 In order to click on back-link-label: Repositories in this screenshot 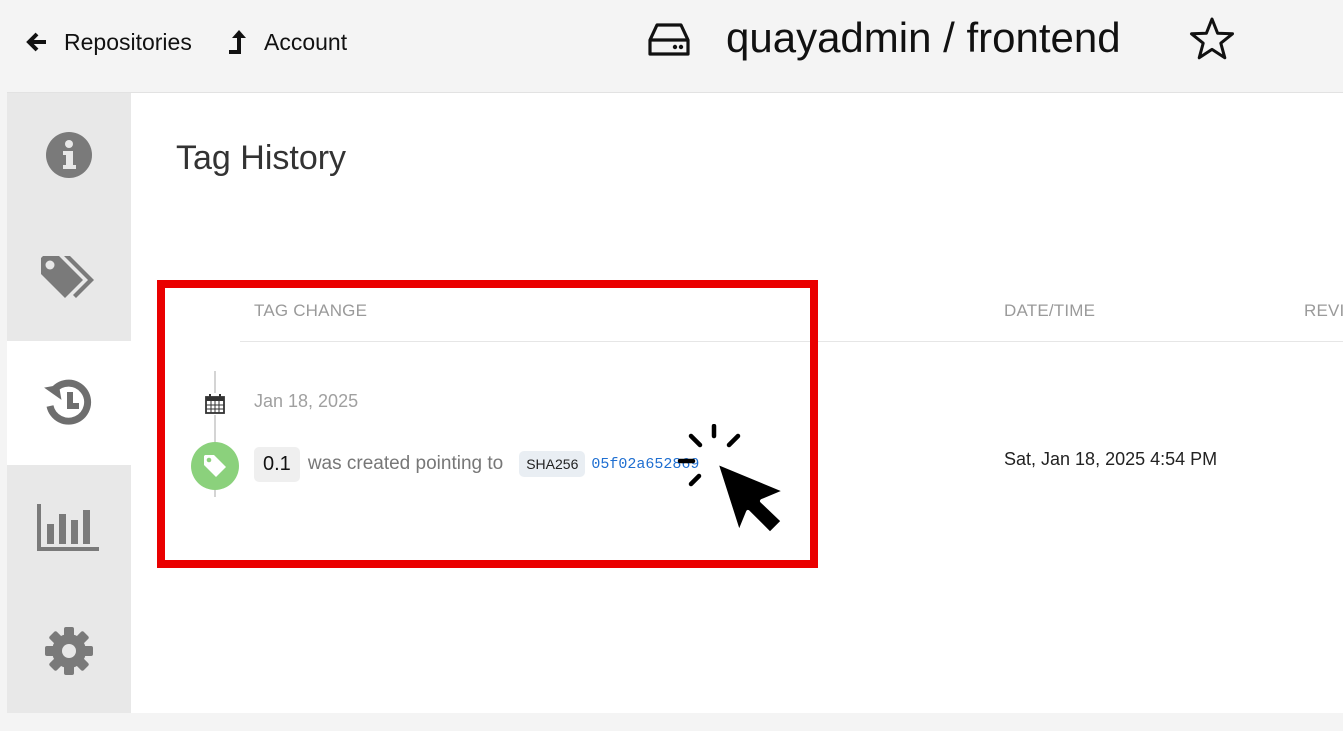, I will do `click(128, 41)`.